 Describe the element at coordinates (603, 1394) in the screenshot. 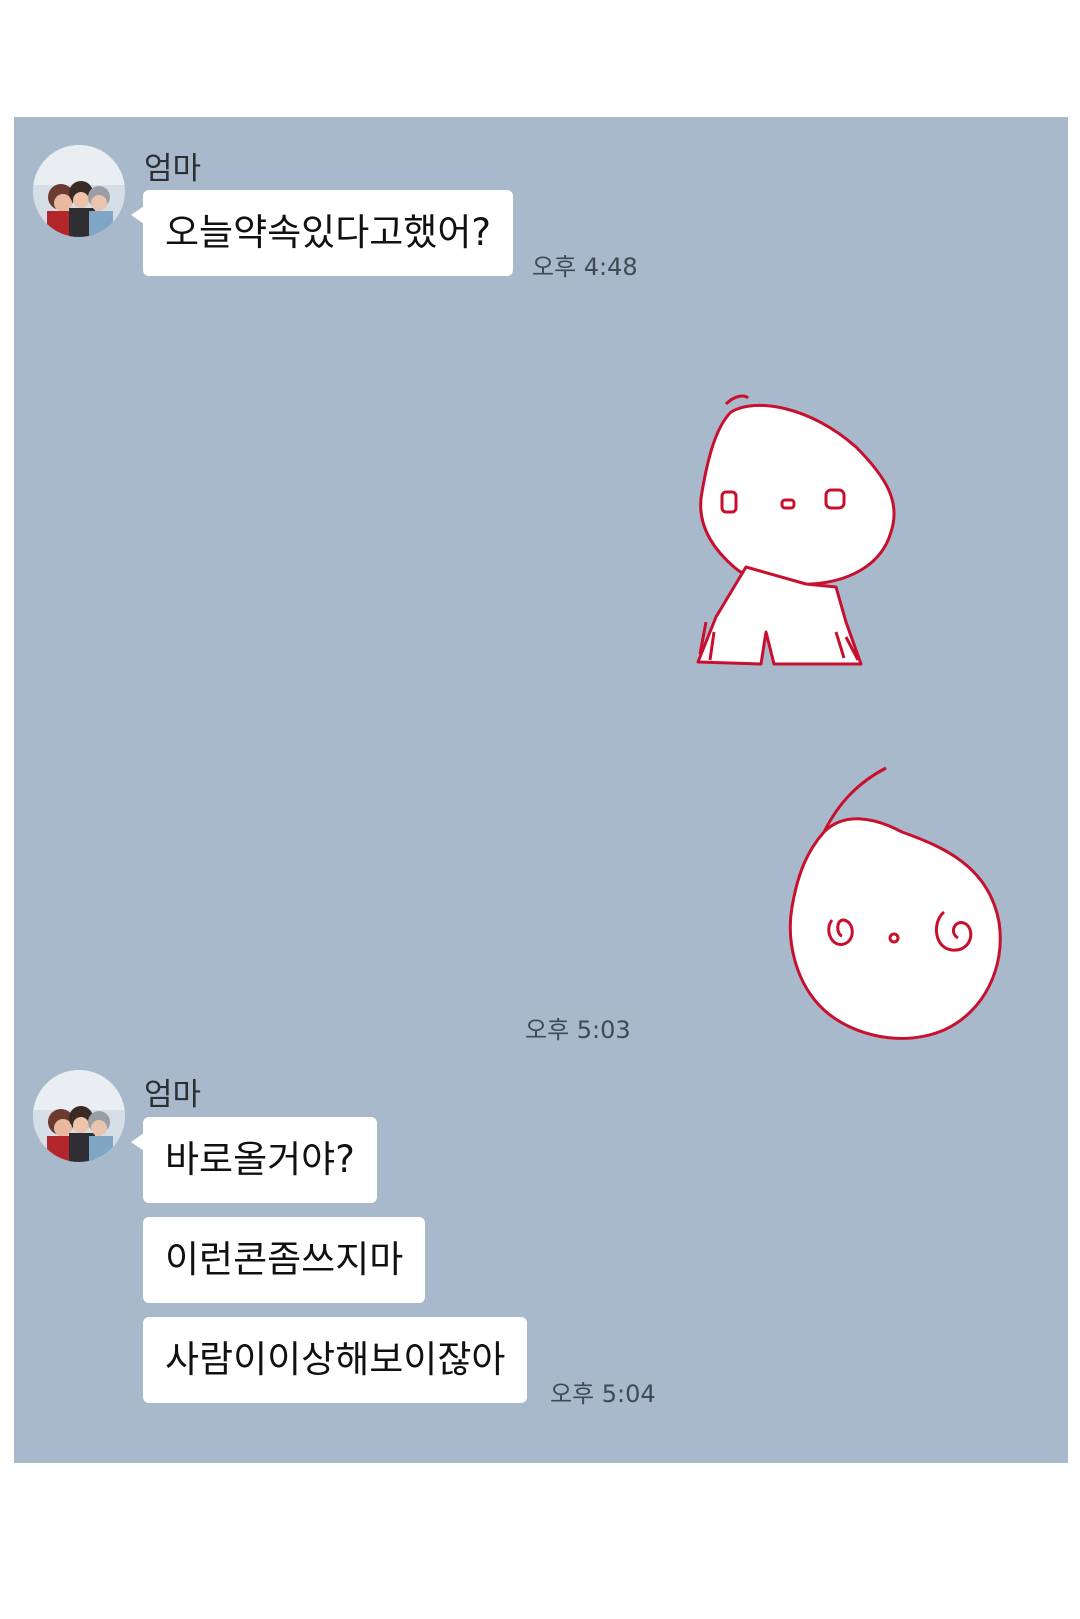

I see `message-timestamp: 오후 5:04` at that location.